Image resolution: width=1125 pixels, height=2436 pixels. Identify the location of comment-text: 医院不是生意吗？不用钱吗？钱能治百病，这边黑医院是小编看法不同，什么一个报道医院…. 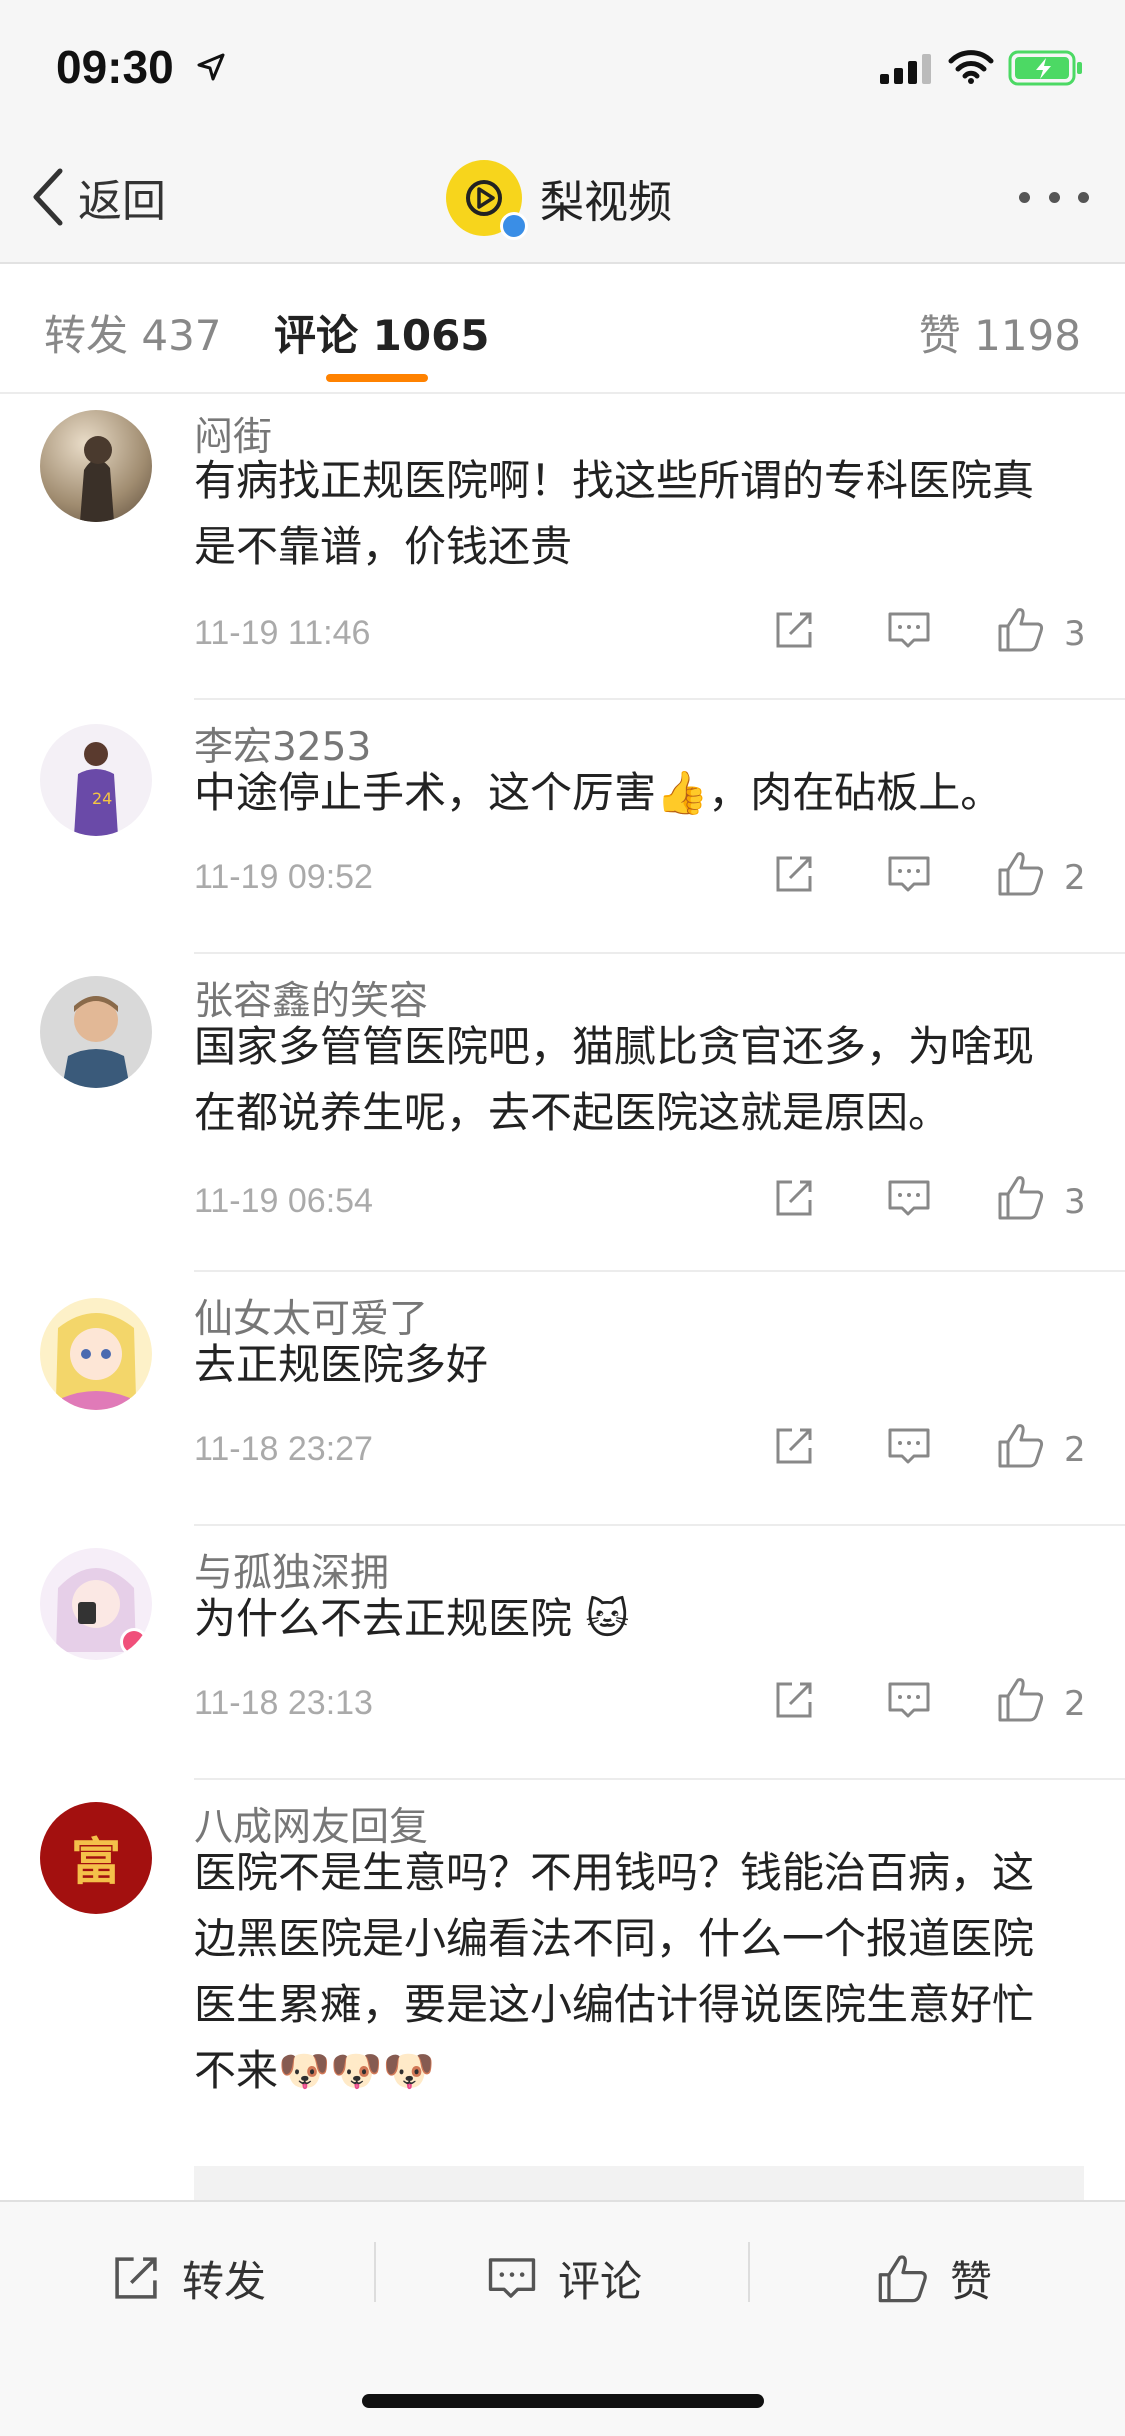
(614, 1971).